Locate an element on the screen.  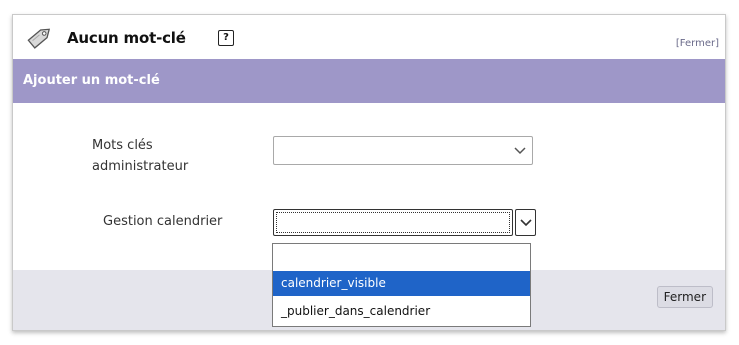
option-empty is located at coordinates (401, 256).